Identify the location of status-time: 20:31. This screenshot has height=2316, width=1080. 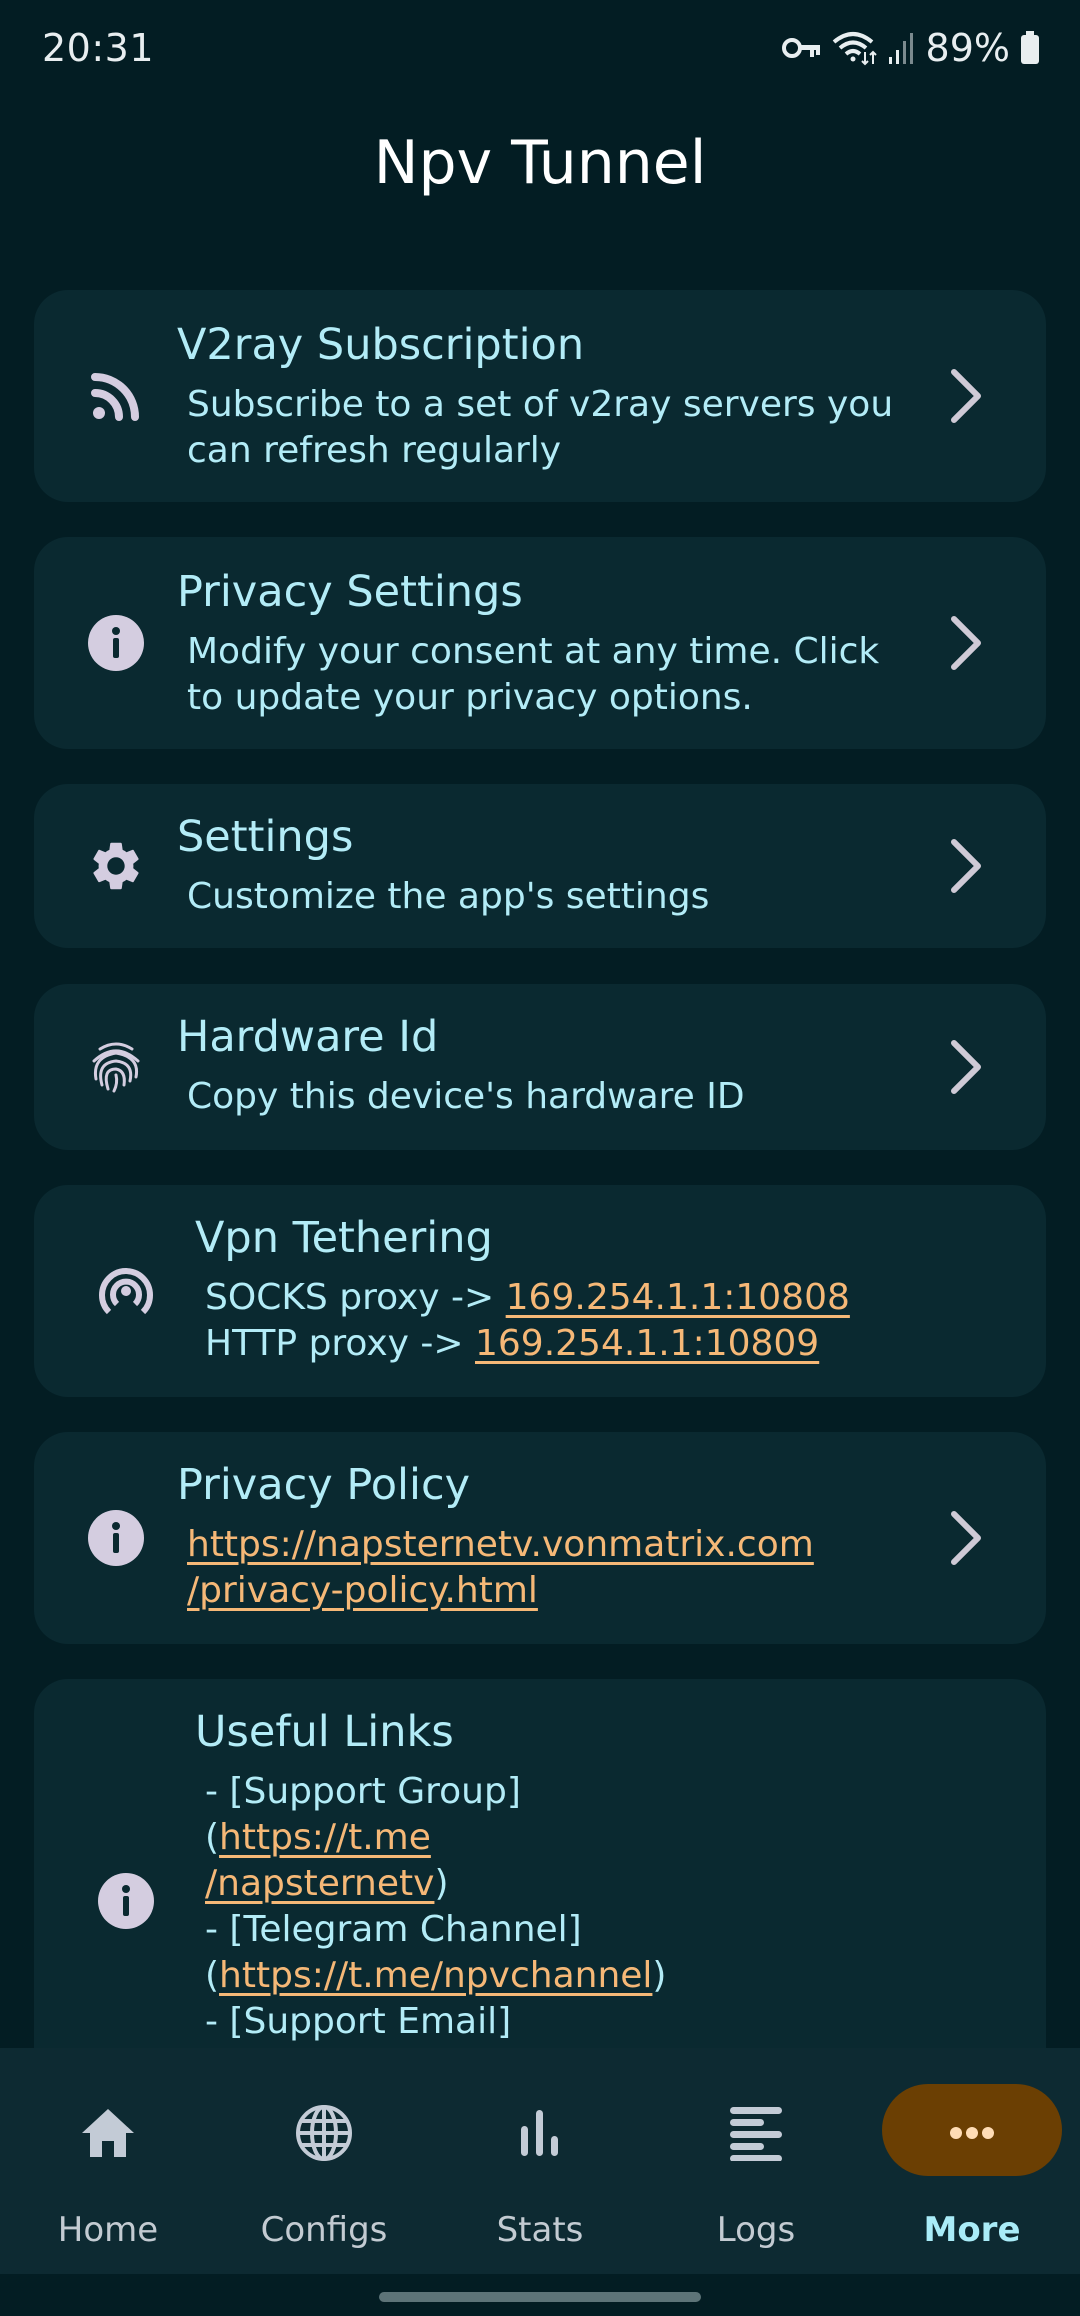
(98, 47).